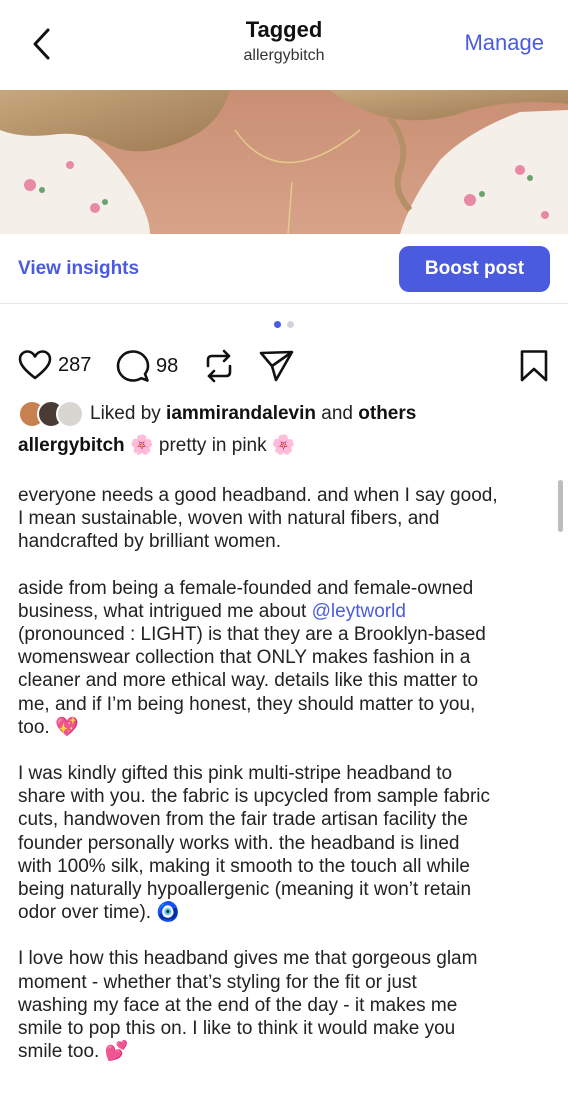 Image resolution: width=568 pixels, height=1100 pixels. What do you see at coordinates (54, 365) in the screenshot?
I see `like-button: 287` at bounding box center [54, 365].